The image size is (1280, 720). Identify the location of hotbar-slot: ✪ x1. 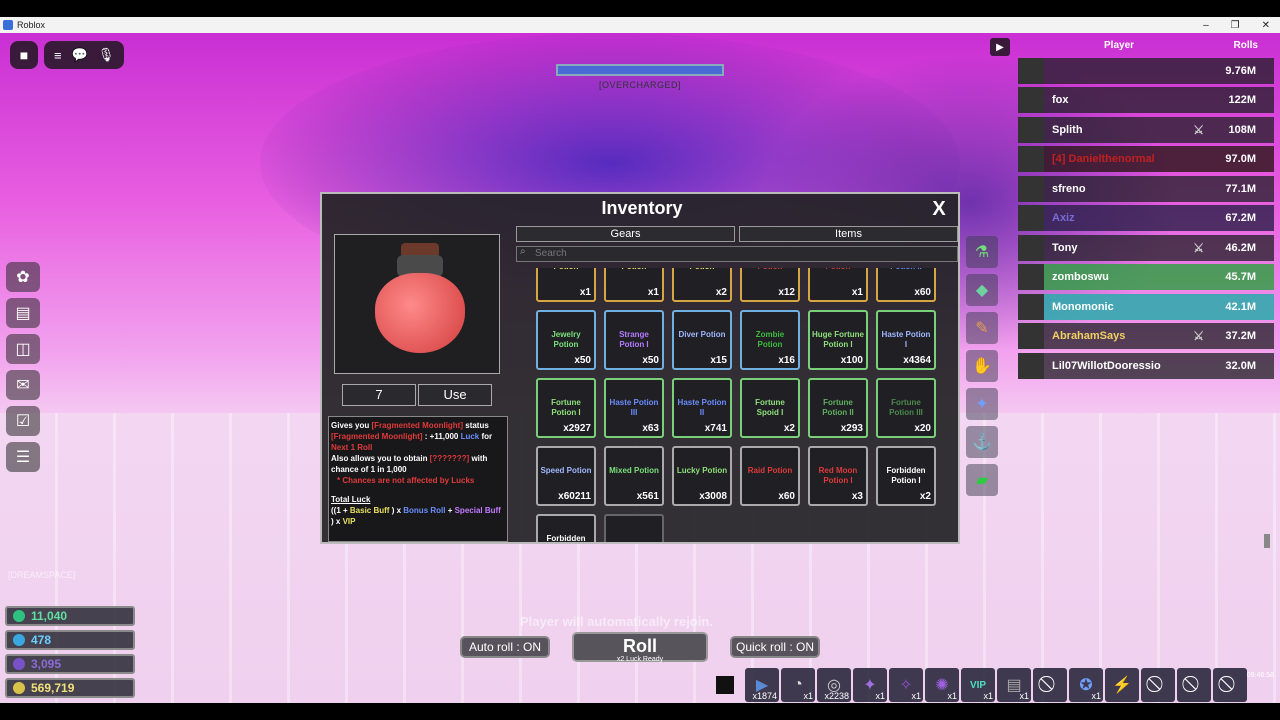
(1086, 685).